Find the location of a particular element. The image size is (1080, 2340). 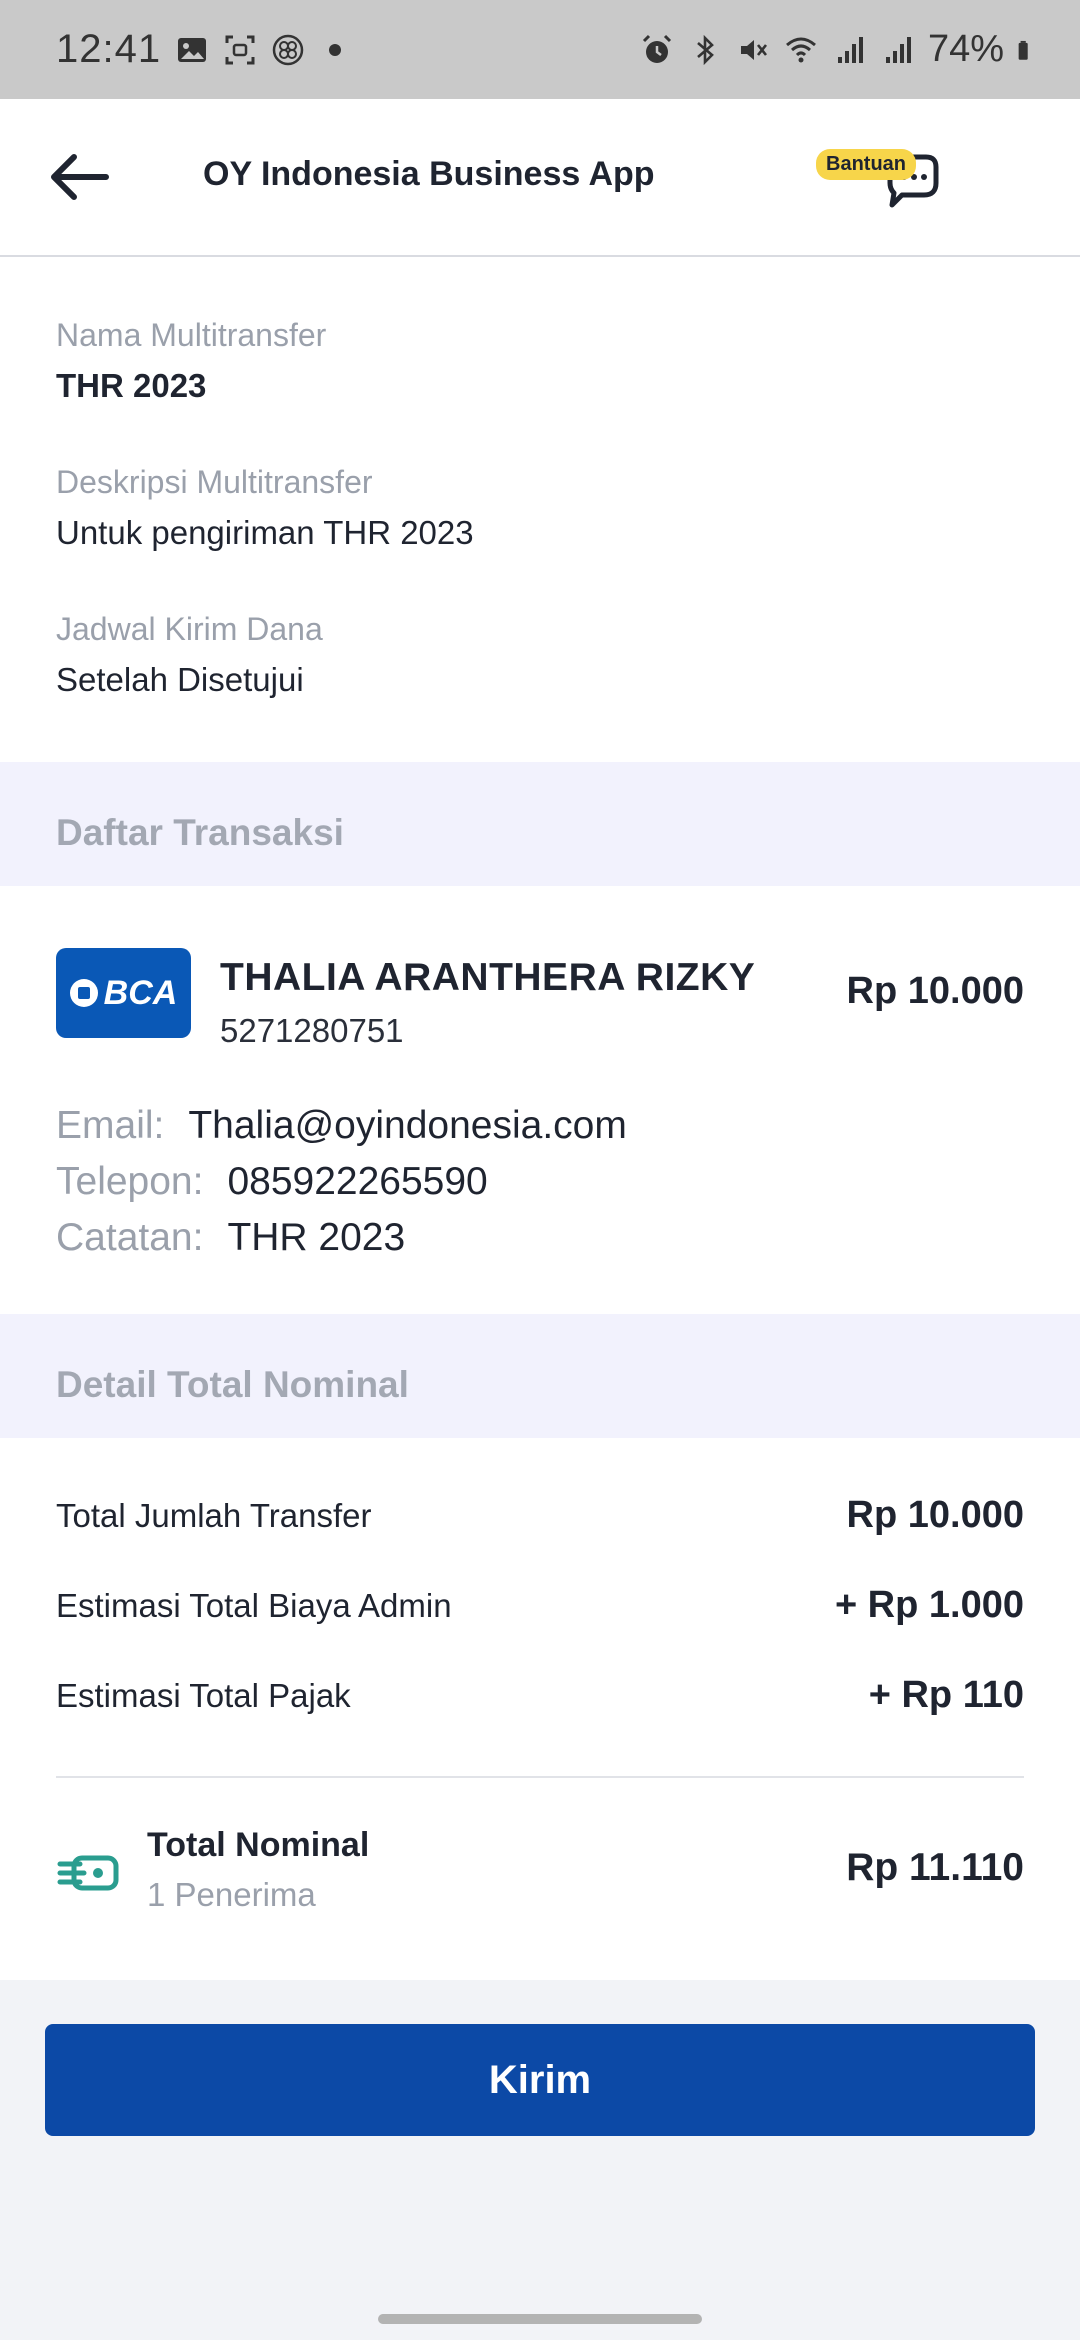

email-row: Email: Thalia@oyindonesia.com is located at coordinates (341, 1126).